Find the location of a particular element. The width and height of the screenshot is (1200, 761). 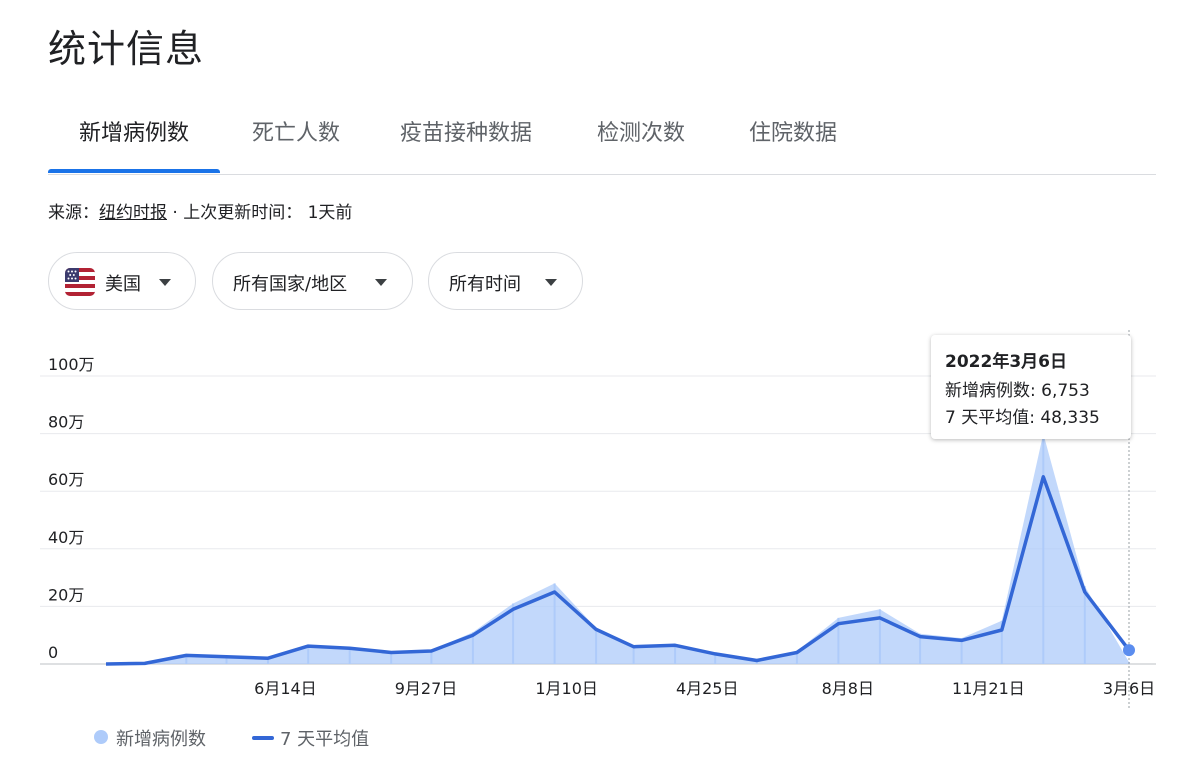

tab-deaths: 死亡人数 is located at coordinates (296, 142).